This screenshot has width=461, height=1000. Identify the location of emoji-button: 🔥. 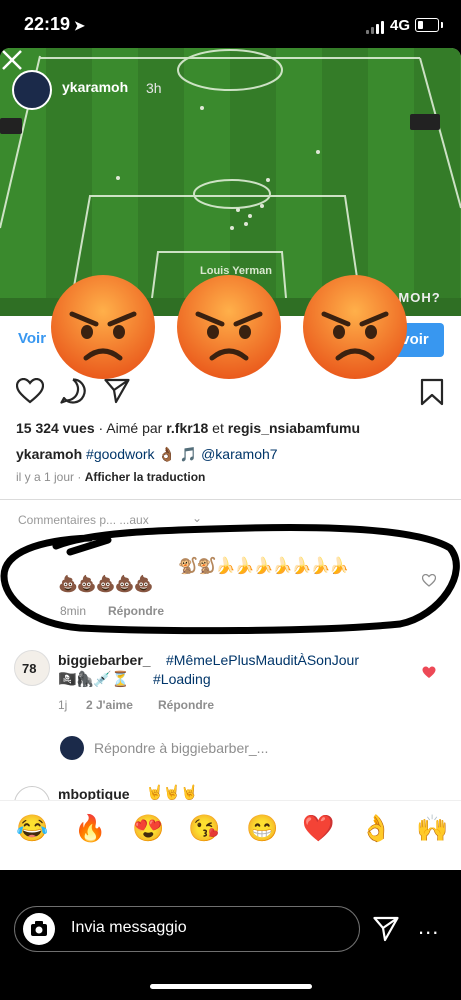
(90, 828).